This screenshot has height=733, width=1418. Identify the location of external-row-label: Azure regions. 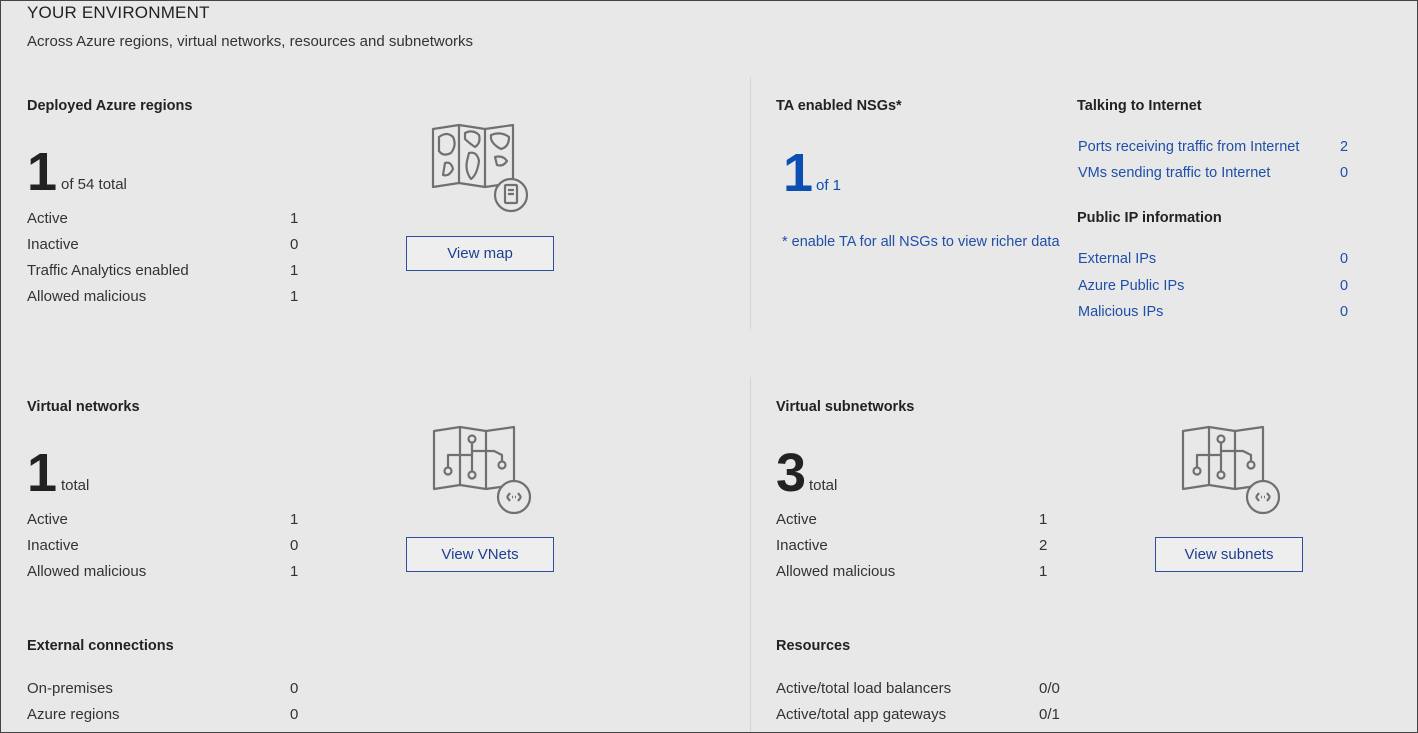
(73, 714).